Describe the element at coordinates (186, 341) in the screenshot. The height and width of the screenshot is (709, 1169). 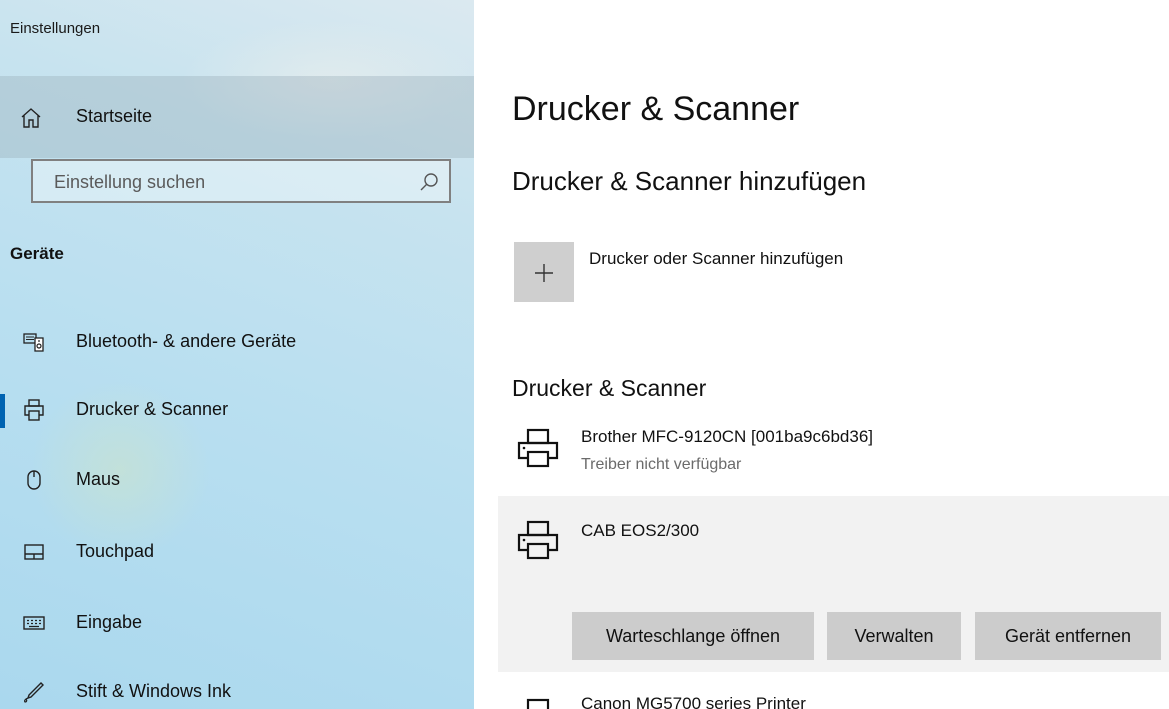
I see `sidebar-item-label: Bluetooth- & andere Geräte` at that location.